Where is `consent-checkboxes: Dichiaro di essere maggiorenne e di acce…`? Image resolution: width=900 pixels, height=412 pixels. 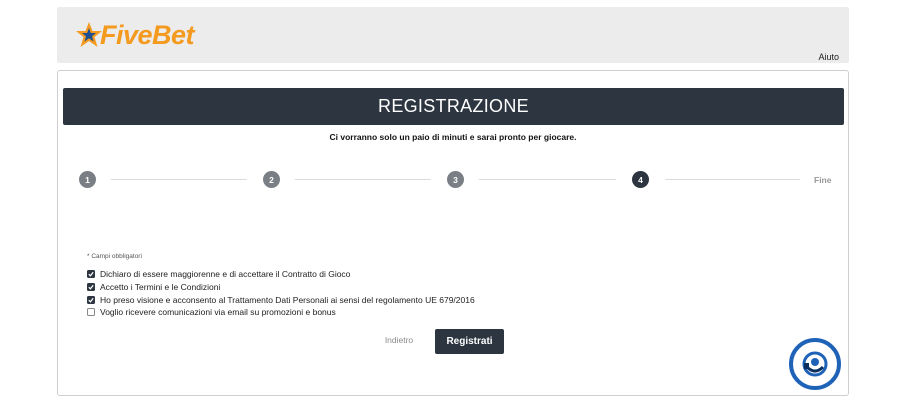
consent-checkboxes: Dichiaro di essere maggiorenne e di acce… is located at coordinates (281, 293).